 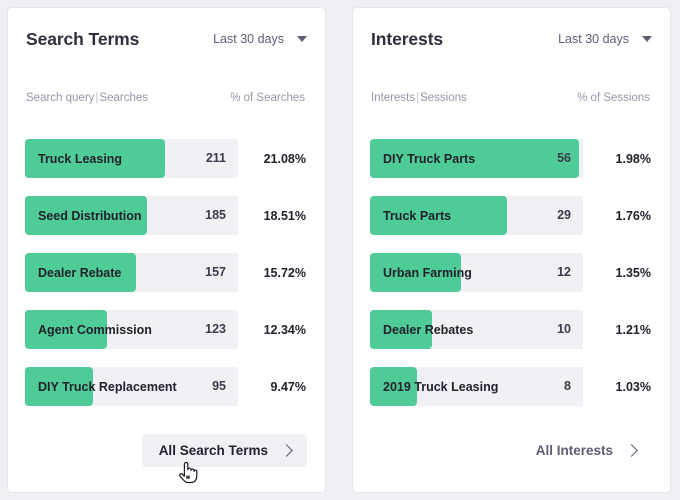 What do you see at coordinates (284, 329) in the screenshot?
I see `row-percent: 12.34%` at bounding box center [284, 329].